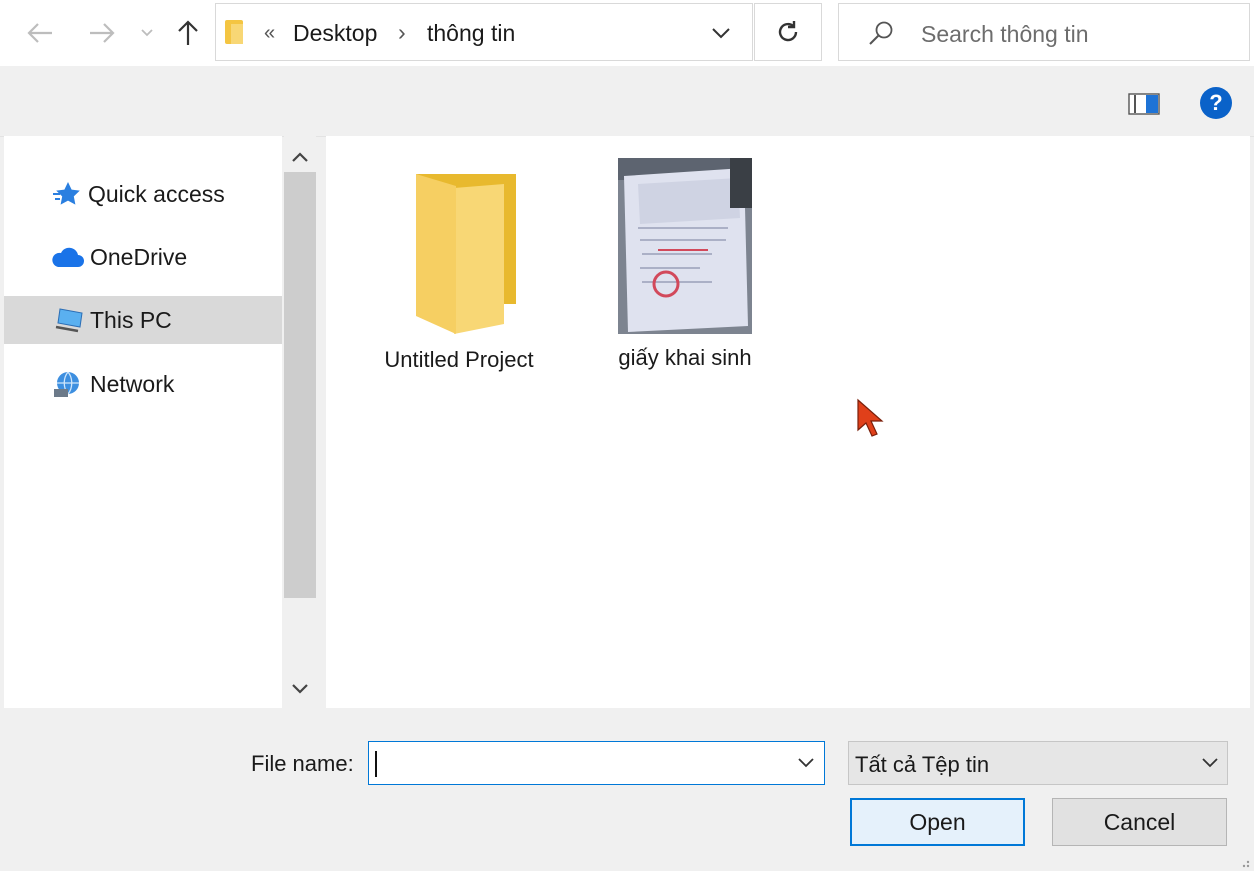 This screenshot has width=1254, height=871. Describe the element at coordinates (66, 384) in the screenshot. I see `network-icon` at that location.